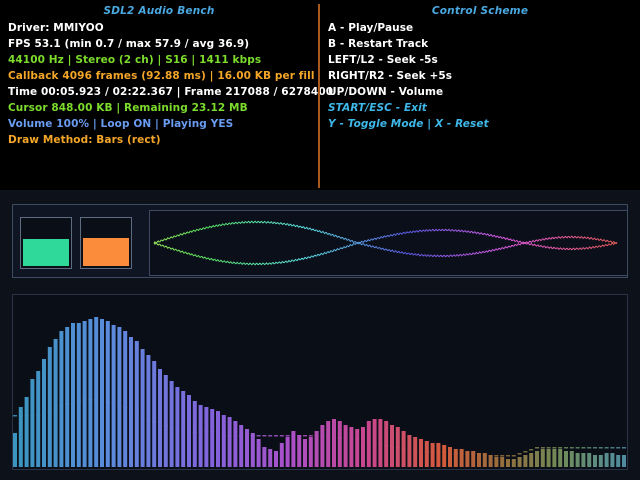  I want to click on controls-line: RIGHT/R2 - Seek +5s, so click(390, 76).